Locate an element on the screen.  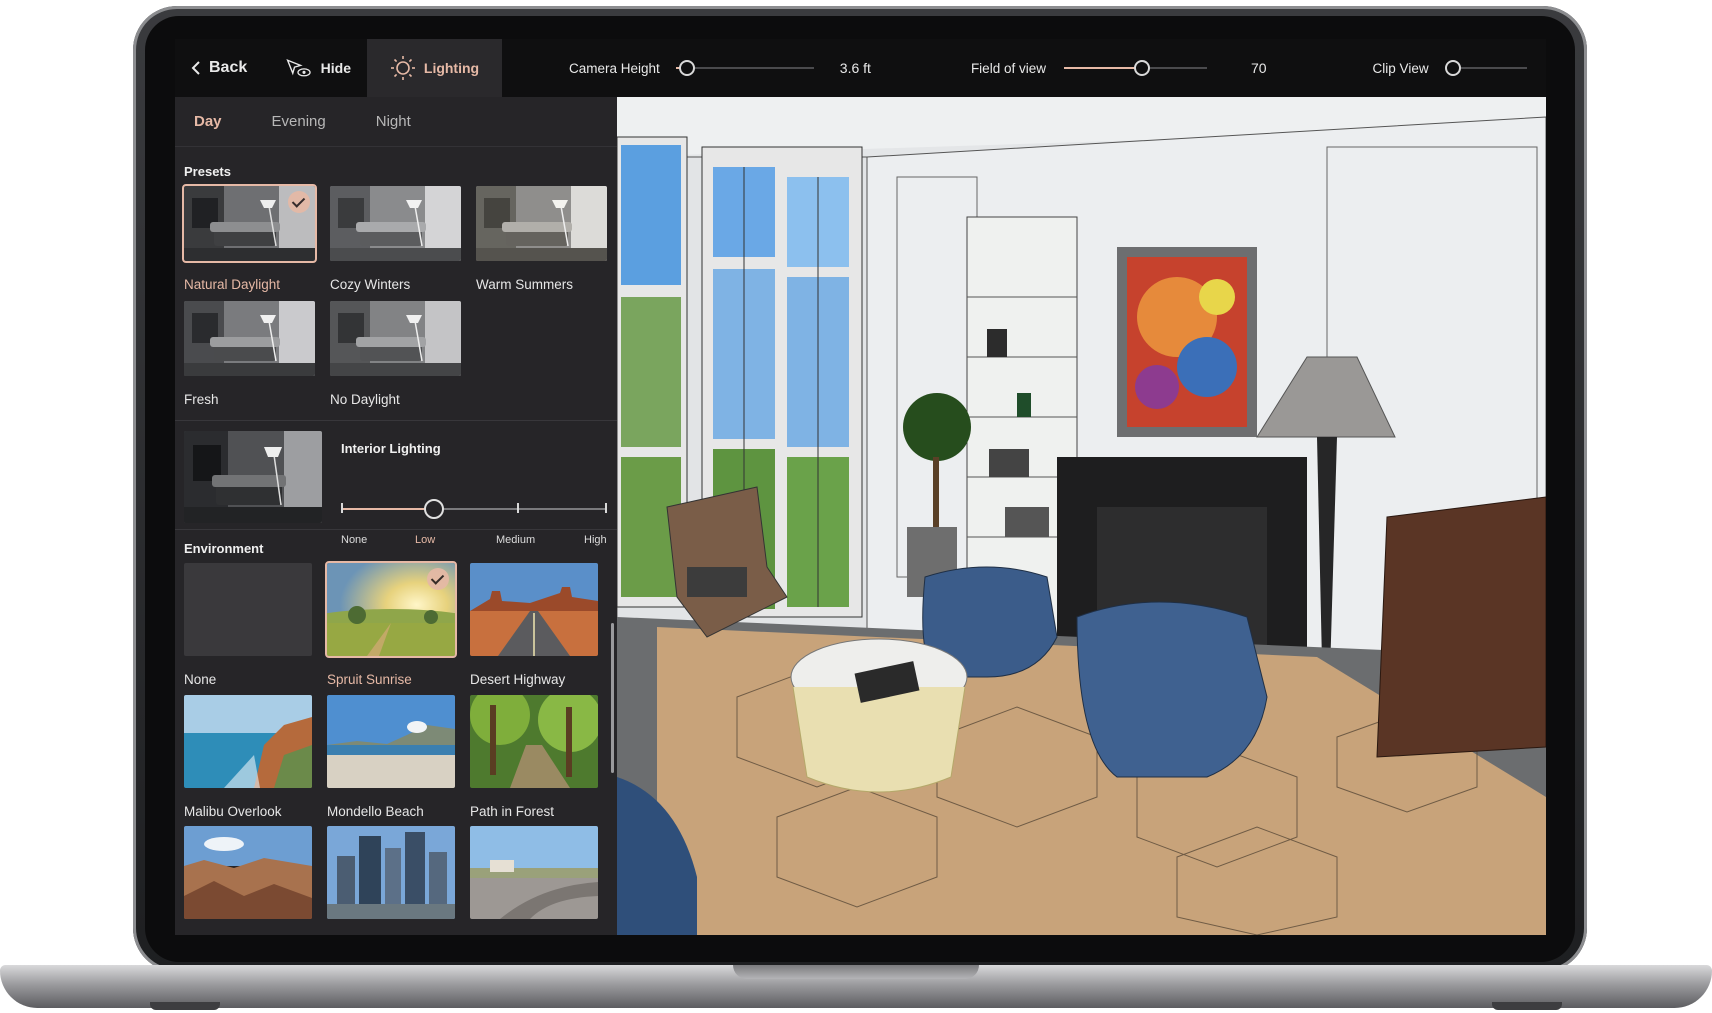
hide-label: Hide is located at coordinates (335, 68).